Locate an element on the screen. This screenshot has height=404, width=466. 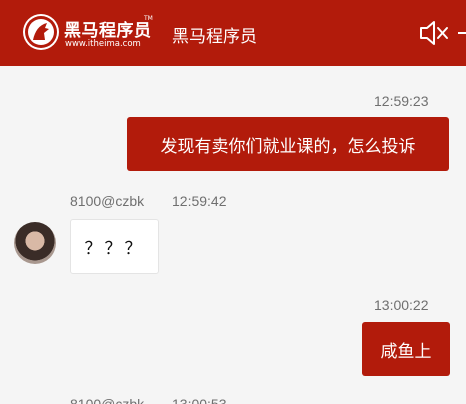
header-overflow-icon is located at coordinates (462, 33).